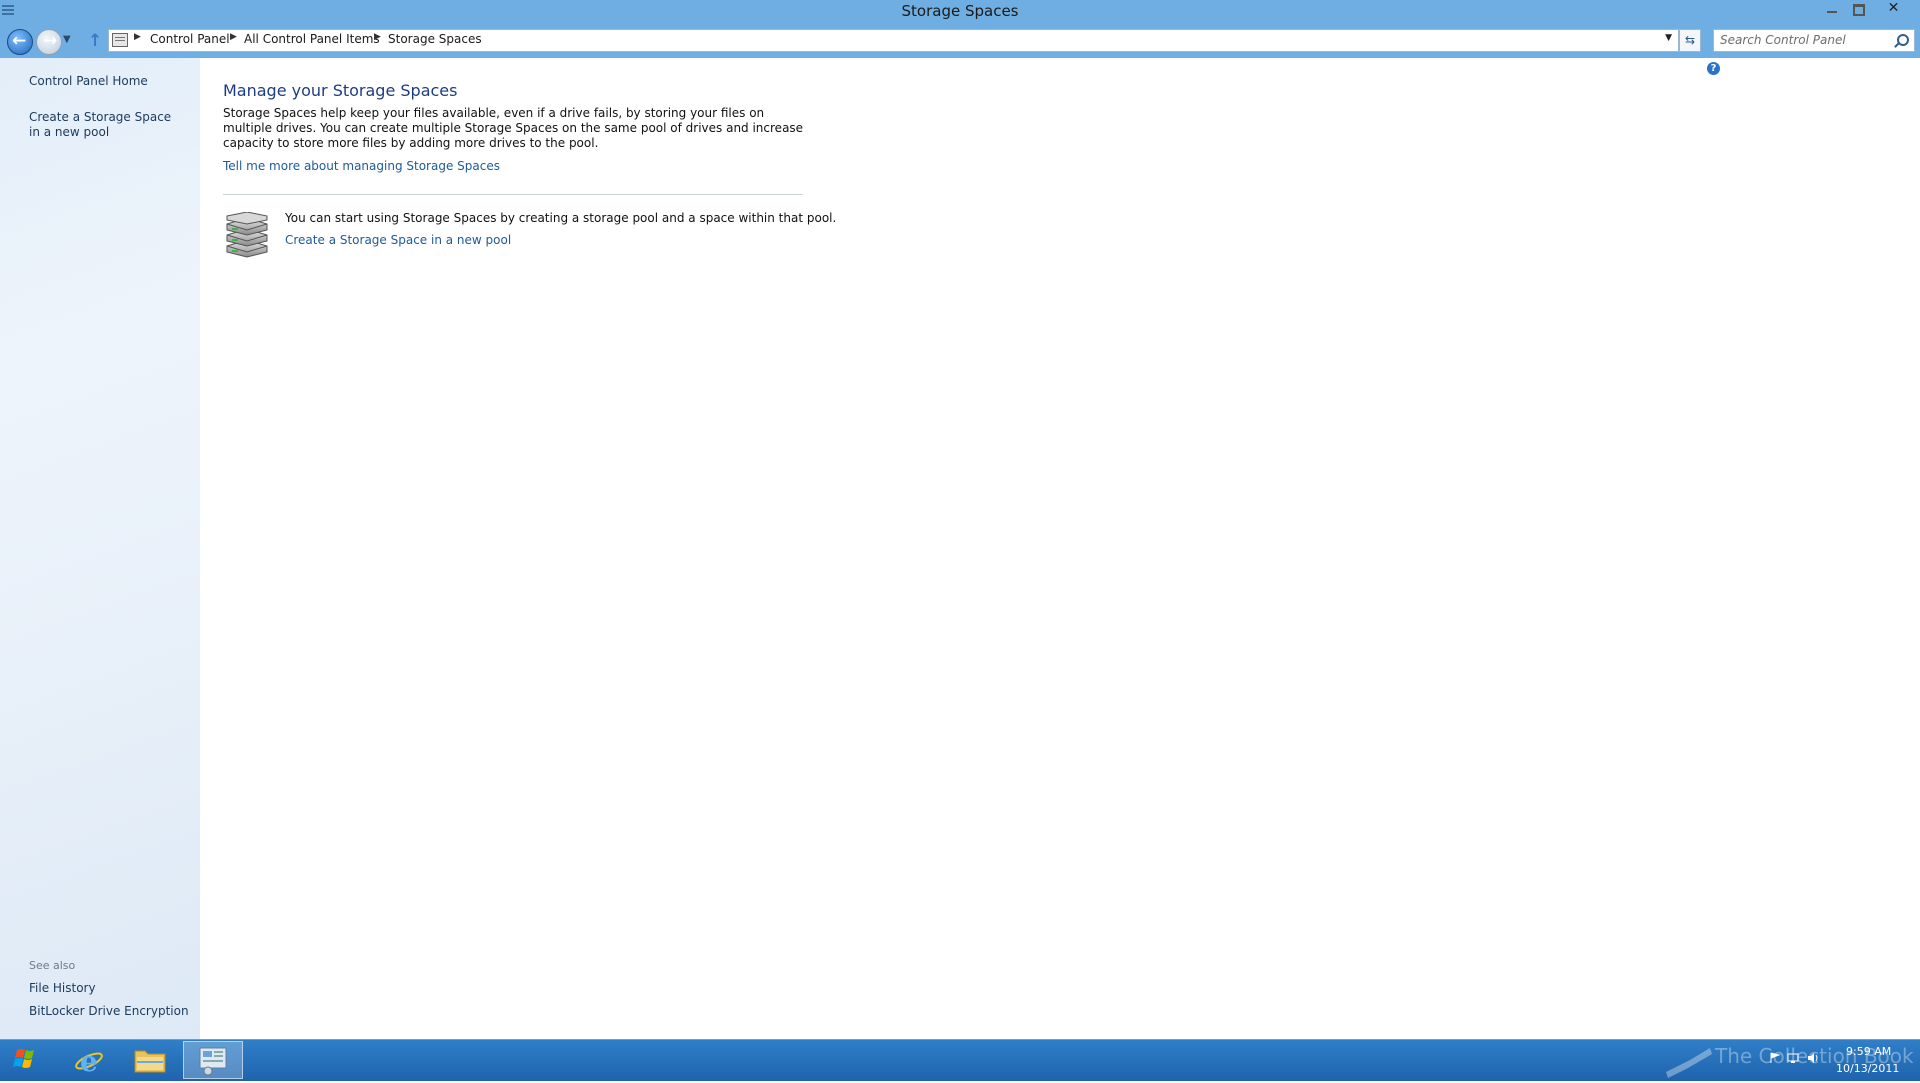 The image size is (1920, 1083). Describe the element at coordinates (52, 965) in the screenshot. I see `see-also-heading: See also` at that location.